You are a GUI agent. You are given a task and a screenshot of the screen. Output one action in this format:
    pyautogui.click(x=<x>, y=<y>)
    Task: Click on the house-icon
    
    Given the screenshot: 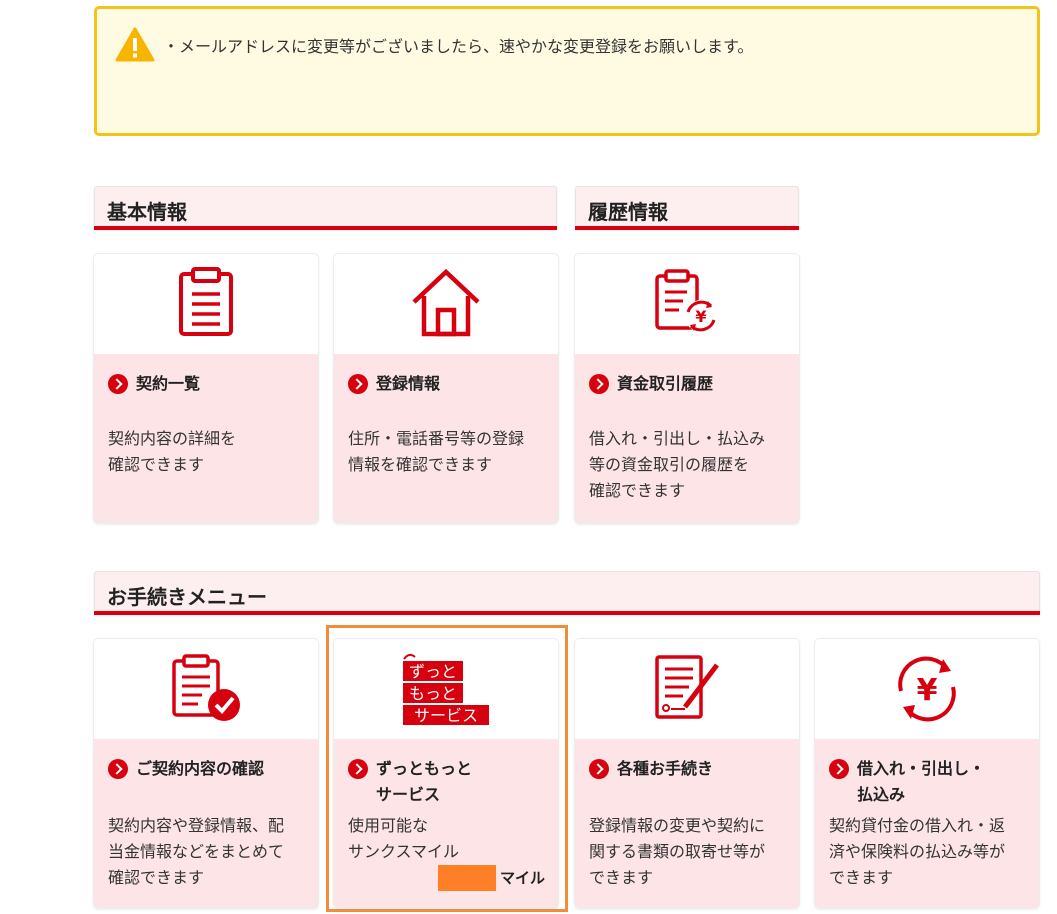 What is the action you would take?
    pyautogui.click(x=446, y=302)
    